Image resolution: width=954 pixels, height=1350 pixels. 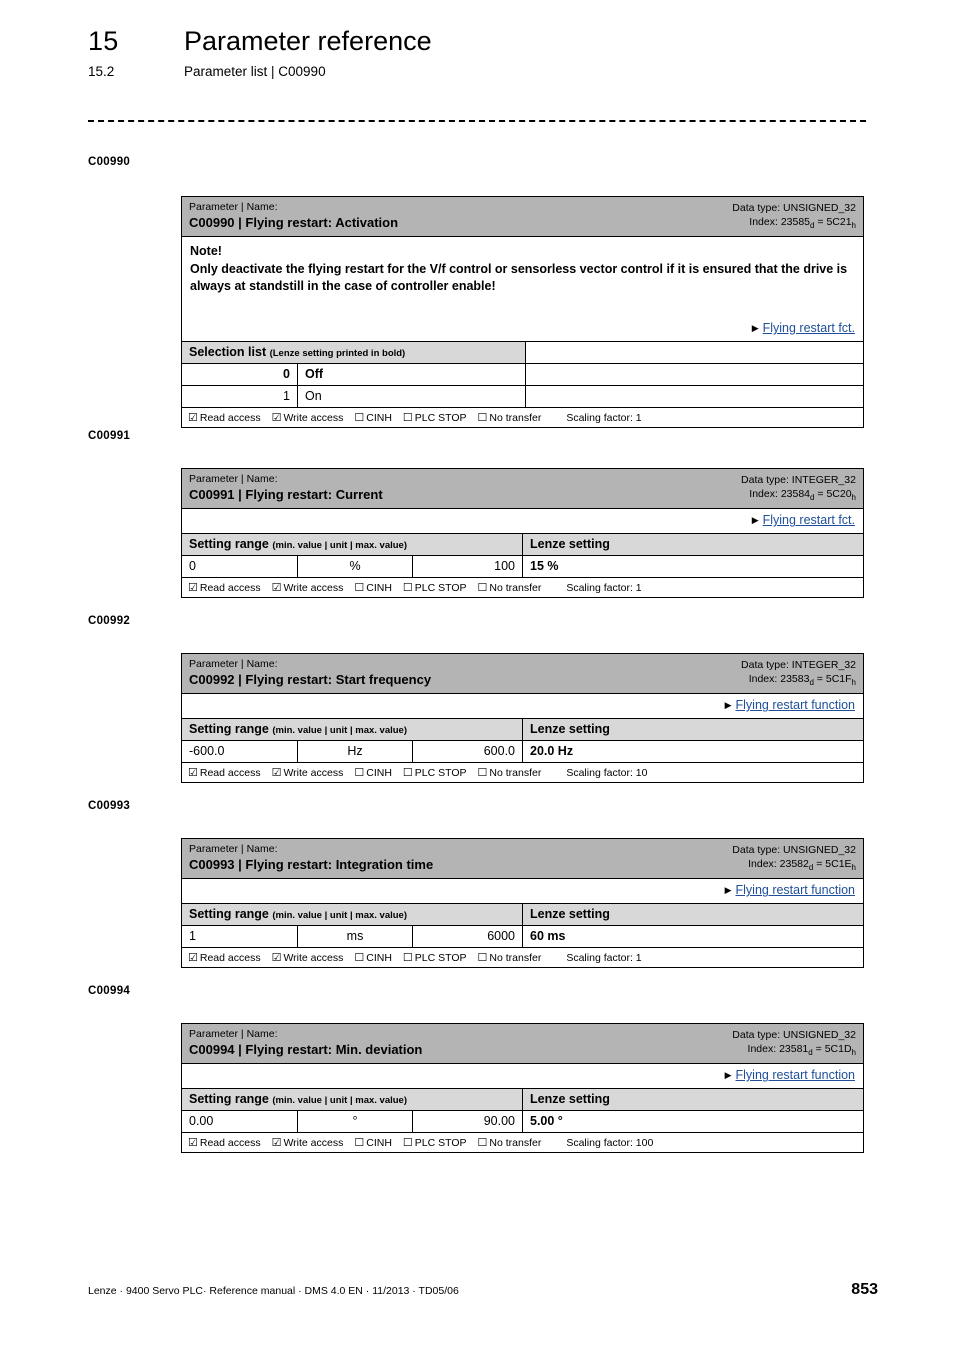 I want to click on range-unit: ms, so click(x=354, y=937).